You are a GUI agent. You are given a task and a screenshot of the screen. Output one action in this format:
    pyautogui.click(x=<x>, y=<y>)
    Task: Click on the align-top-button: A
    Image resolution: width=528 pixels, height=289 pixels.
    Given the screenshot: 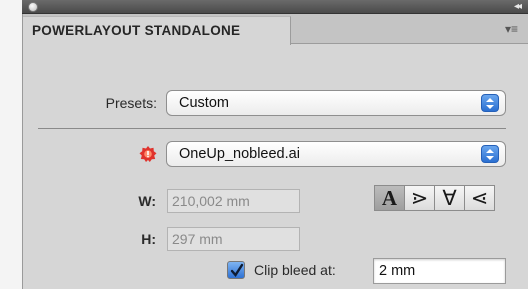 What is the action you would take?
    pyautogui.click(x=389, y=198)
    